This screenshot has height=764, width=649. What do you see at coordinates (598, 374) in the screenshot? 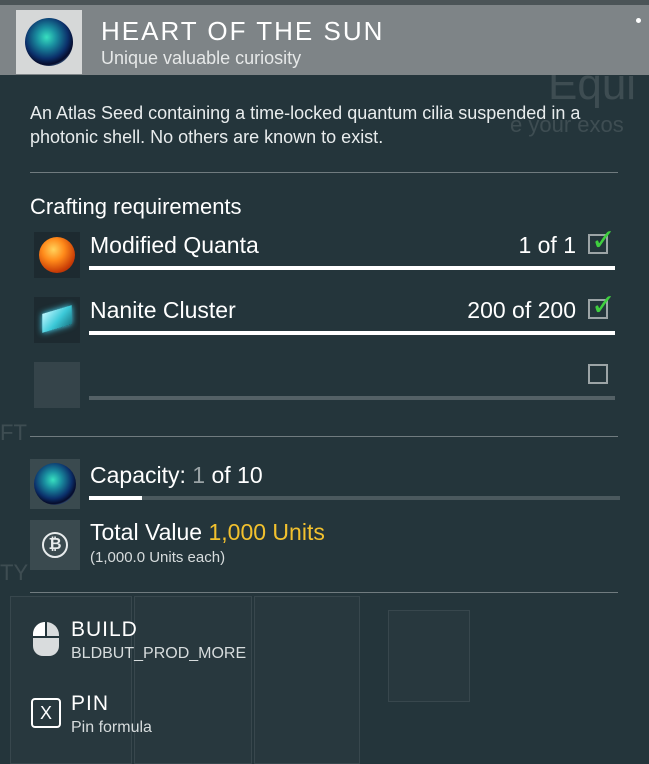
I see `requirement-checkbox` at bounding box center [598, 374].